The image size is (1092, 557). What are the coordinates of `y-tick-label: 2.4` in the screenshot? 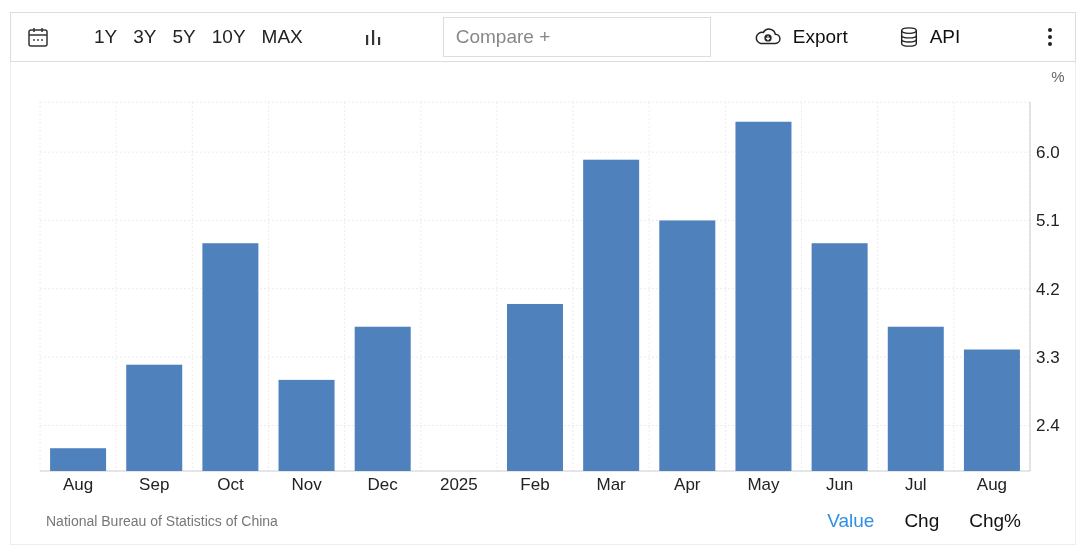 It's located at (1048, 426).